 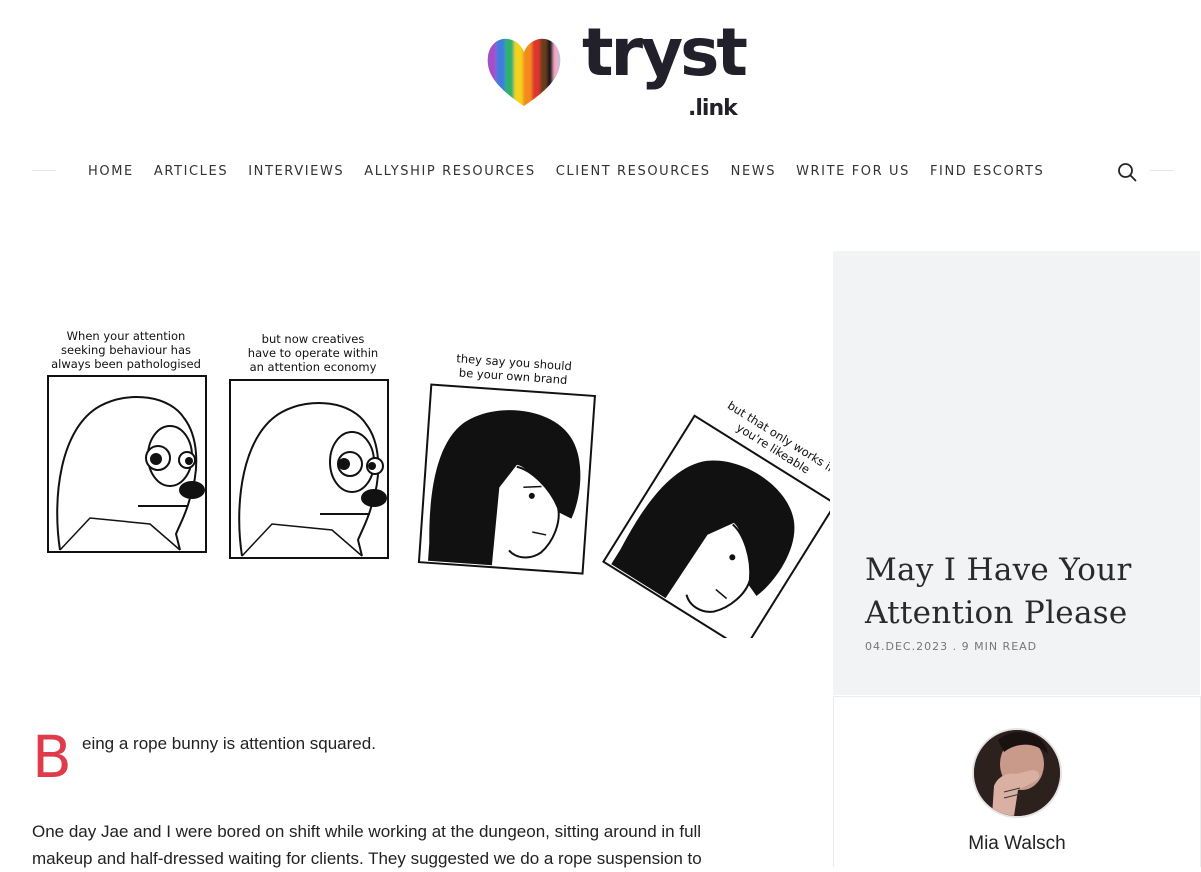 I want to click on comic-caption-1a: When your attention, so click(x=126, y=336).